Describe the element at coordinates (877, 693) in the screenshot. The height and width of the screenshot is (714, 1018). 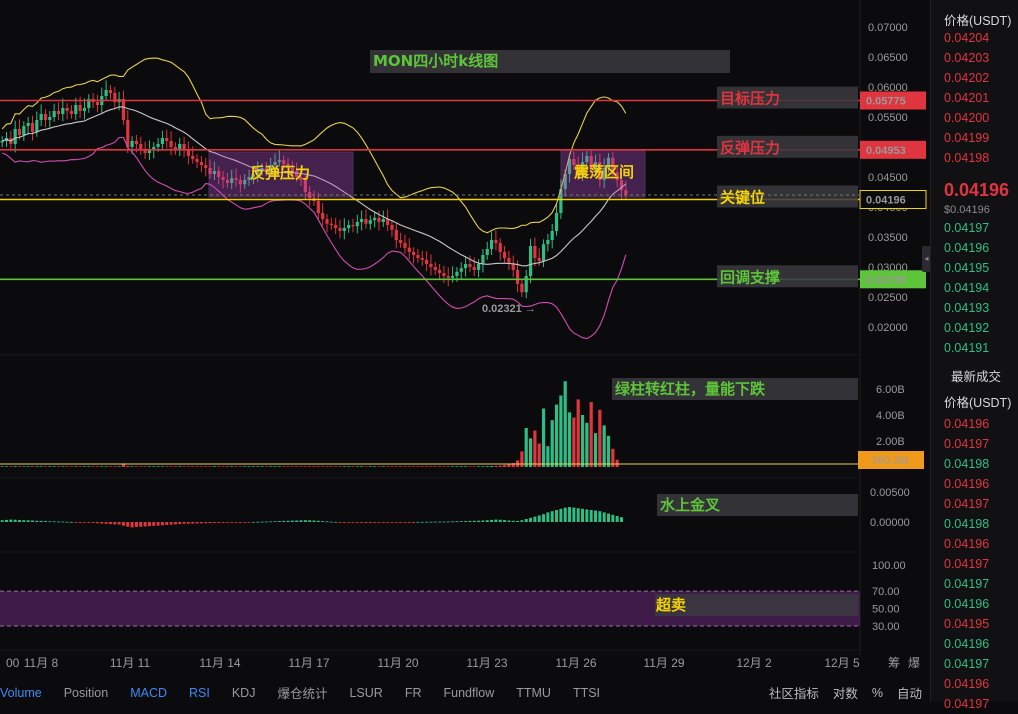
I see `chart-option: %` at that location.